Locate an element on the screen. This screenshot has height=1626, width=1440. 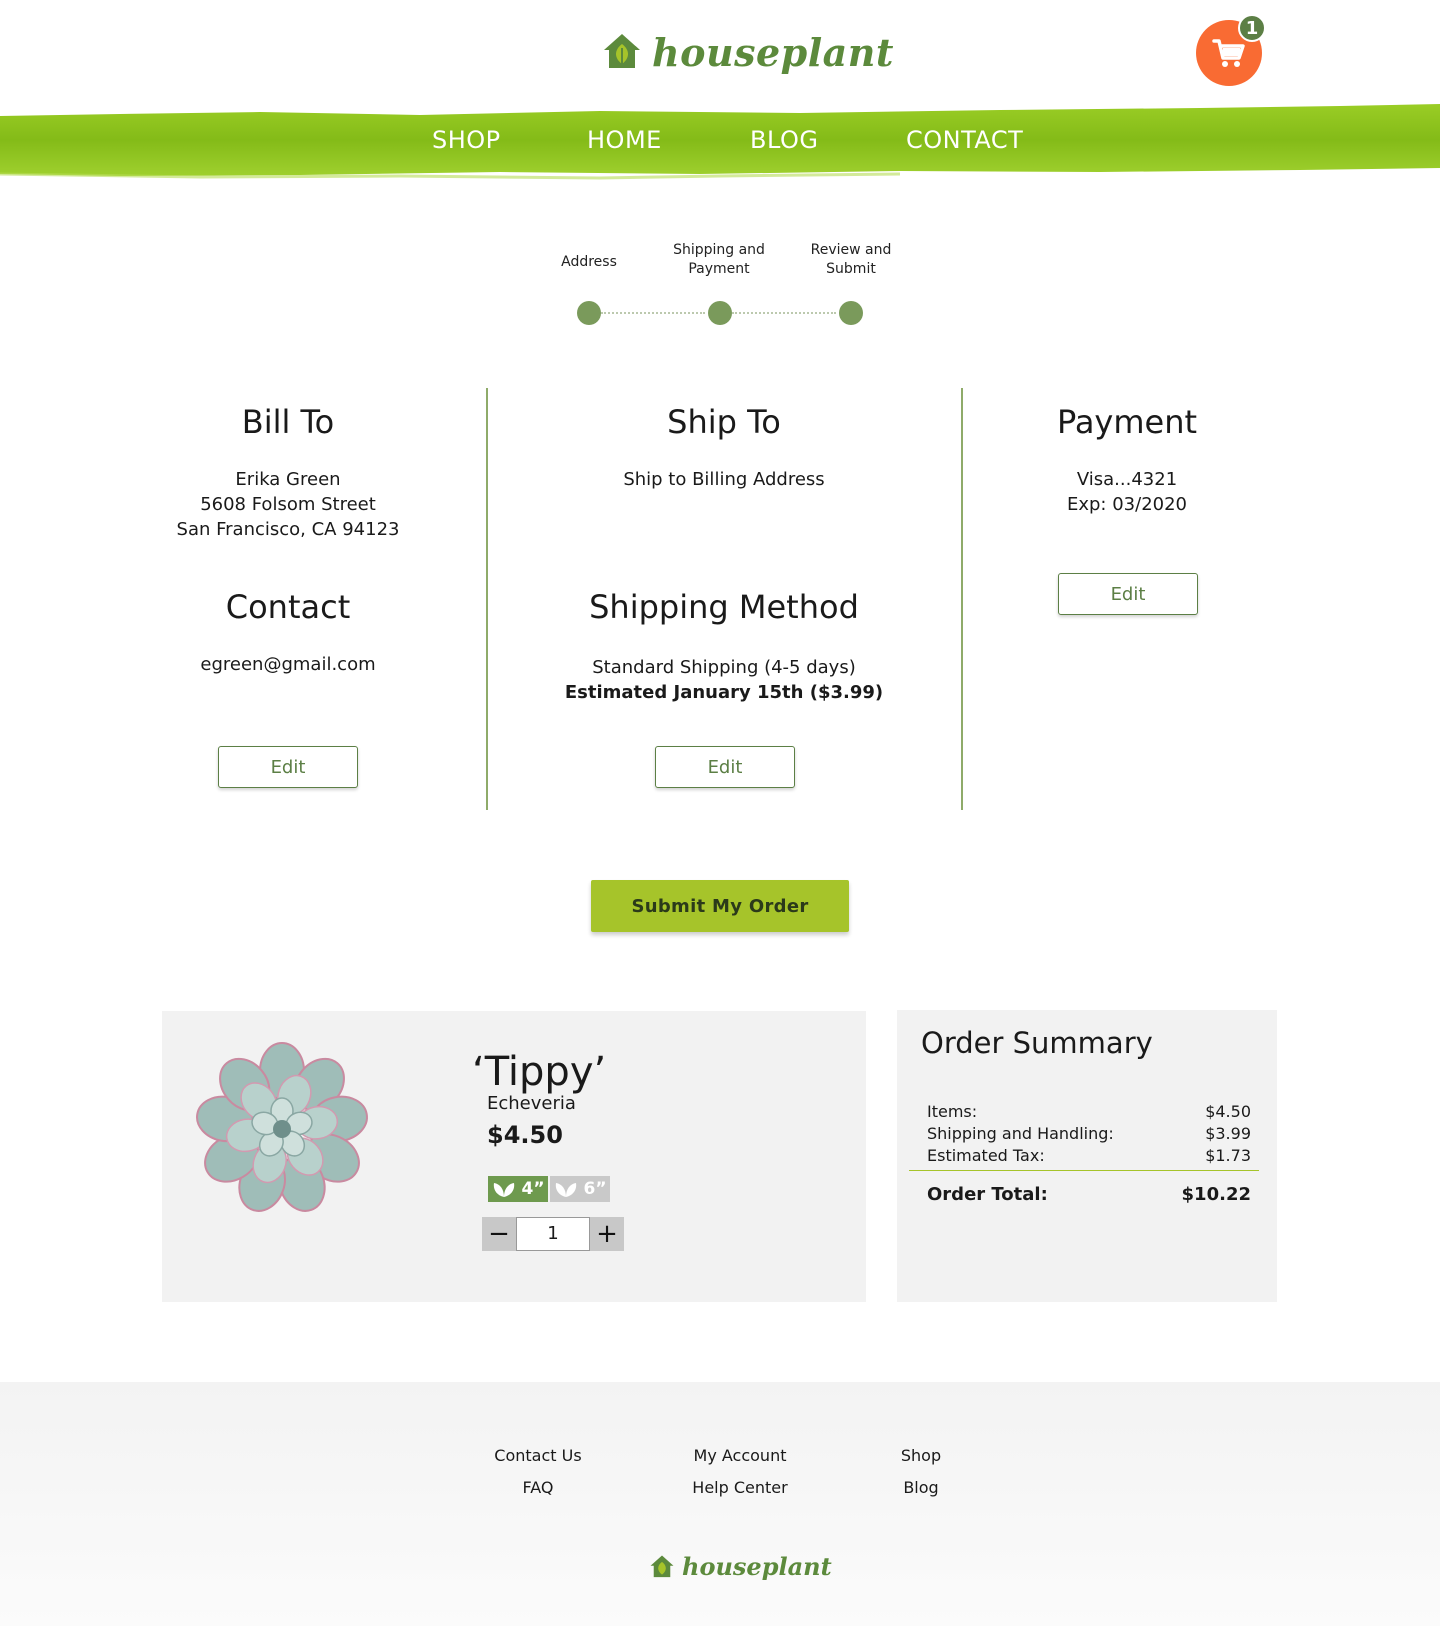
shipping-method-line: Standard Shipping (4-5 days) is located at coordinates (724, 667).